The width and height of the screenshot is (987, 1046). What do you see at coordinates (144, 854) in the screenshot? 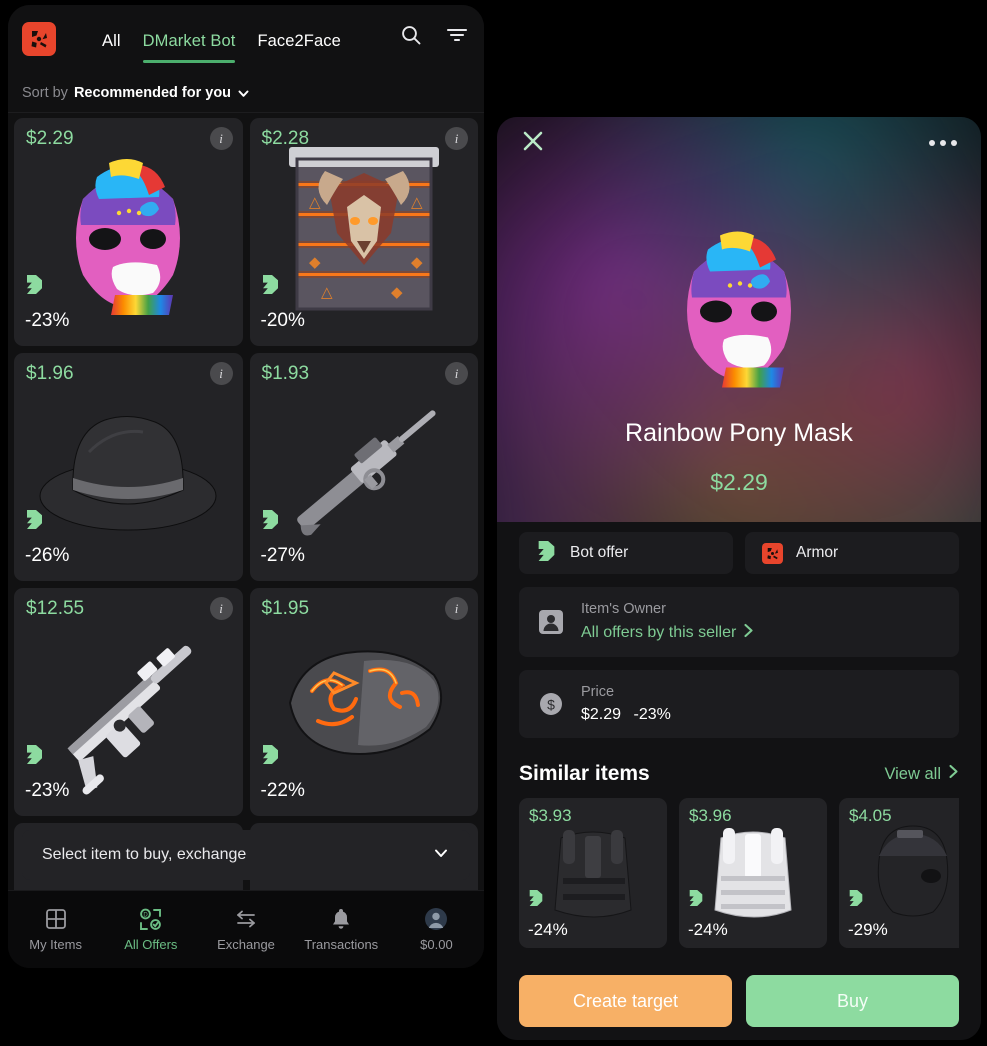
I see `select-item-label: Select item to buy, exchange` at bounding box center [144, 854].